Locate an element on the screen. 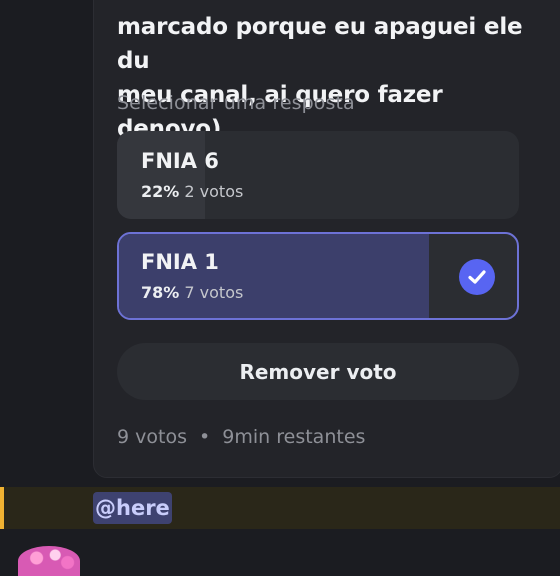 This screenshot has height=576, width=560. poll-option-fnia-1: FNIA 1 78% 7 votos is located at coordinates (318, 276).